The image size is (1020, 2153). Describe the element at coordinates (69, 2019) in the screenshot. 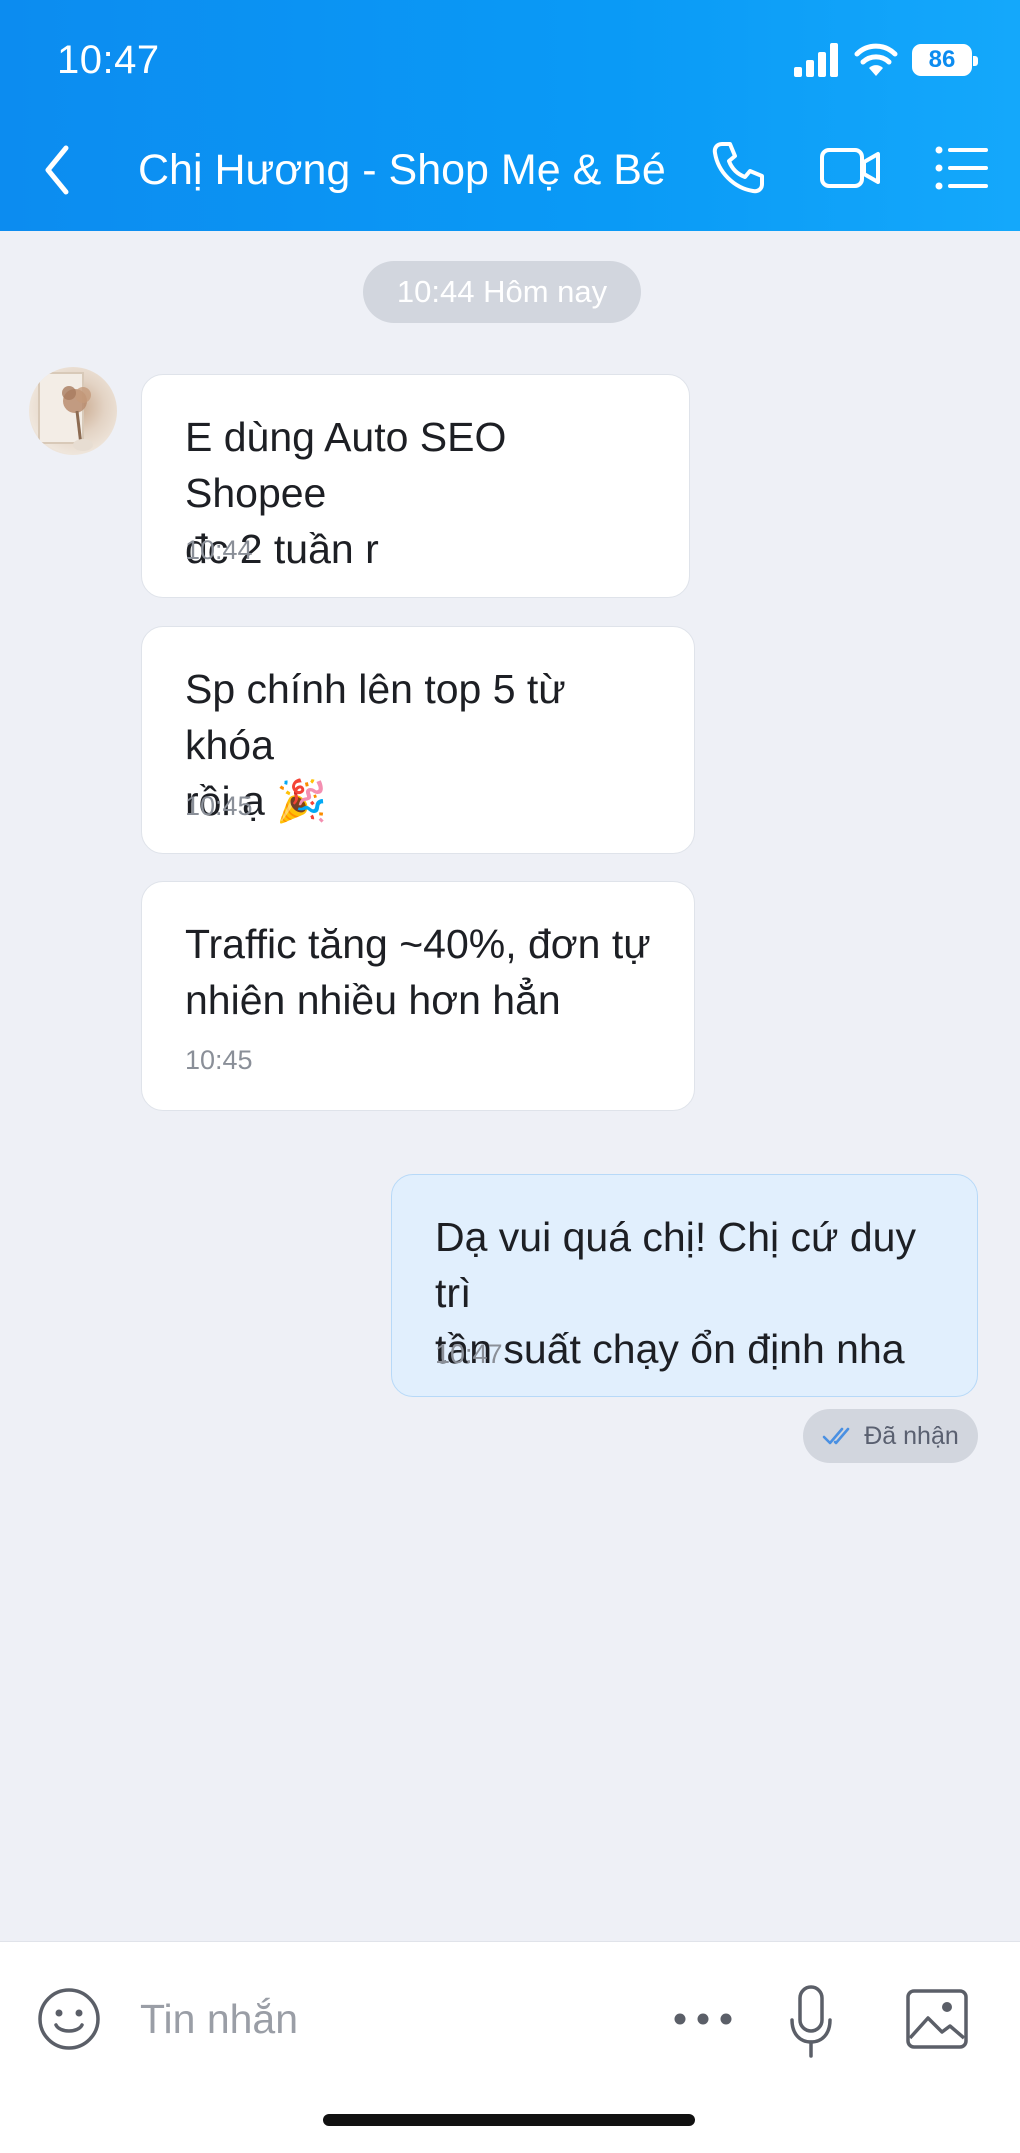

I see `emoji-icon` at that location.